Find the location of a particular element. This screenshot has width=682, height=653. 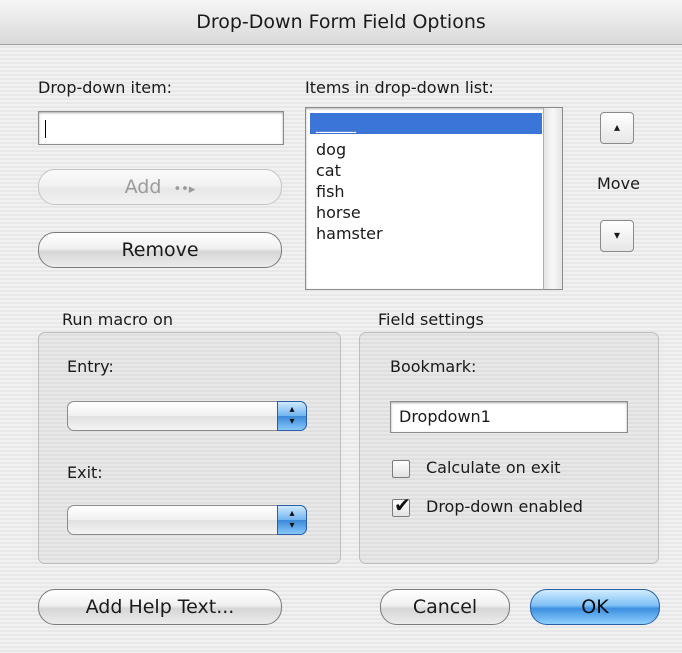

dropdown-enabled-checkbox: ✔ is located at coordinates (401, 505).